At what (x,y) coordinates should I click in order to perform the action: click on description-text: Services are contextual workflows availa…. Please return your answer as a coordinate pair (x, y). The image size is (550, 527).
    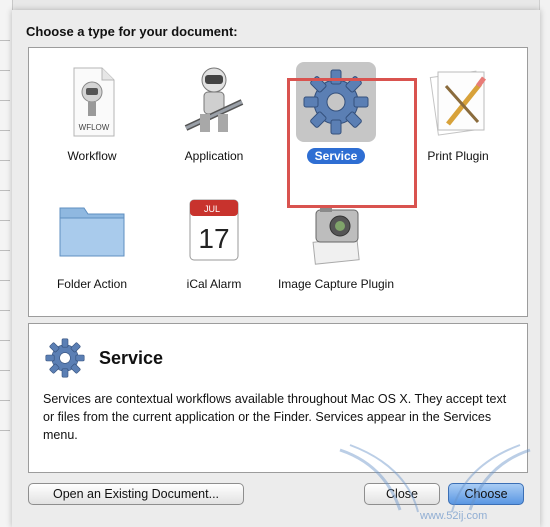
    Looking at the image, I should click on (275, 417).